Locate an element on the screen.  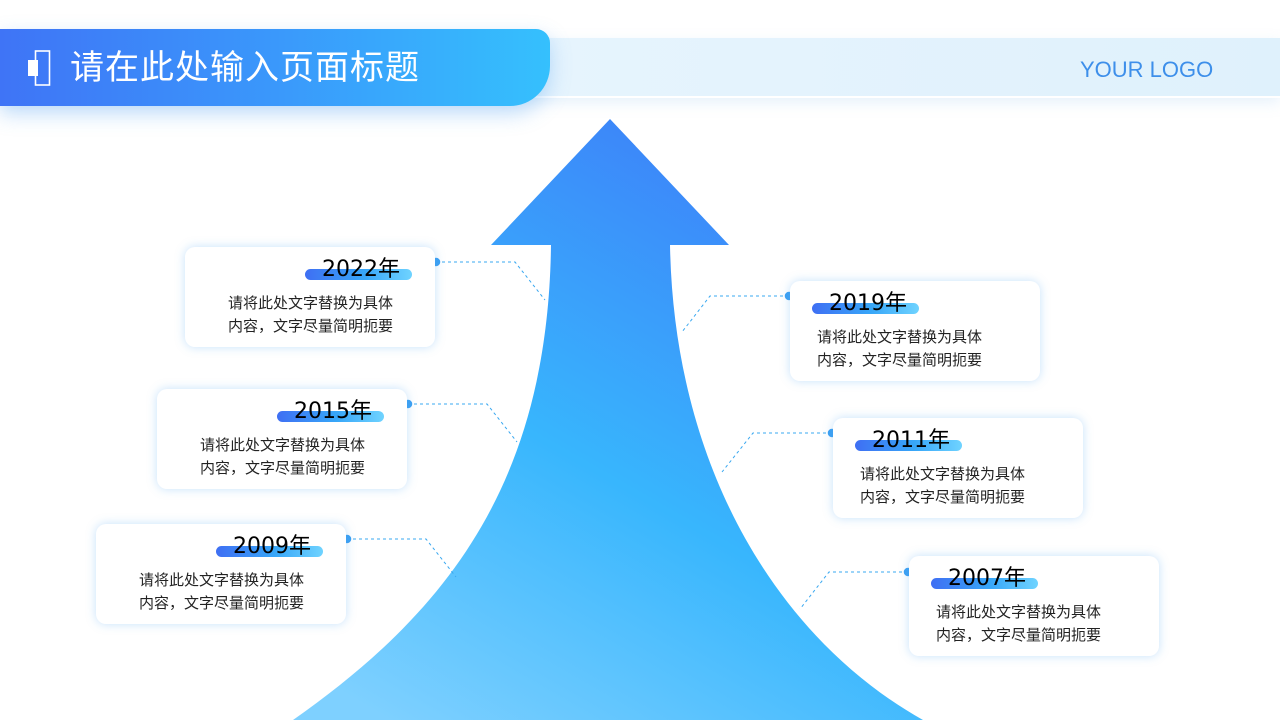
milestone-card-2009: 2009年 请将此处文字替换为具体 内容，文字尽量简明扼要 is located at coordinates (221, 574).